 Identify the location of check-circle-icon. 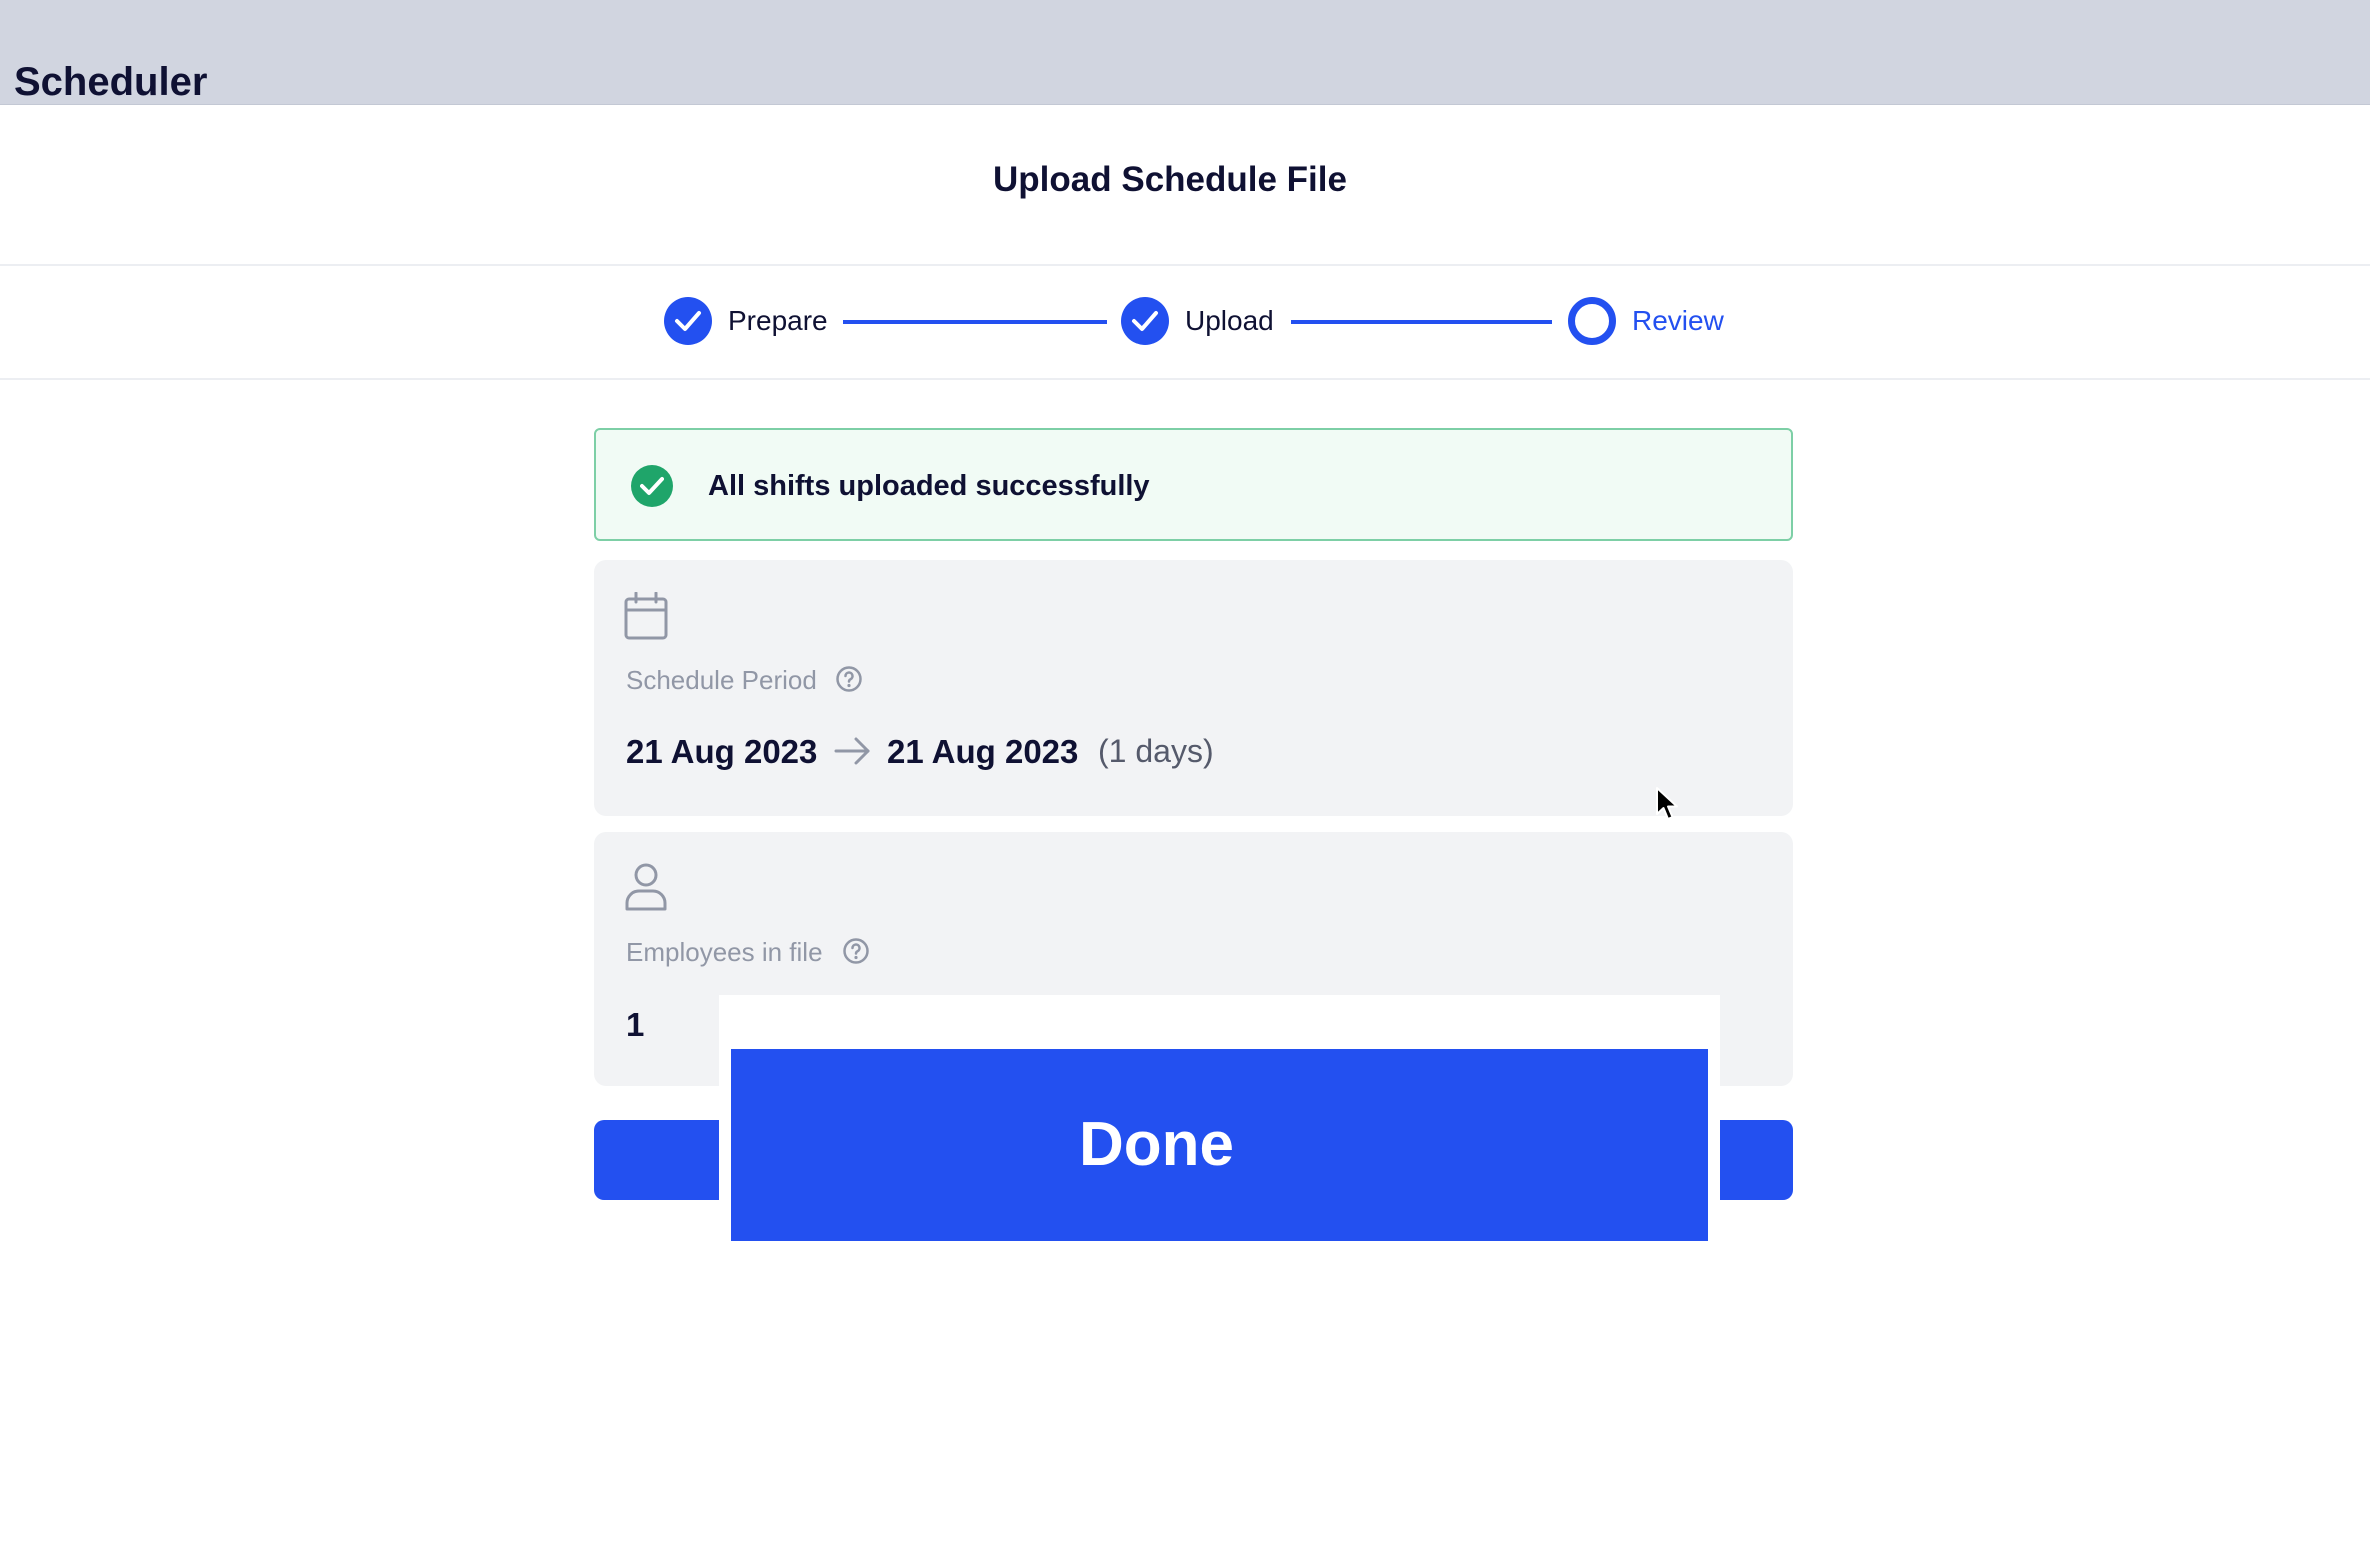
(652, 486).